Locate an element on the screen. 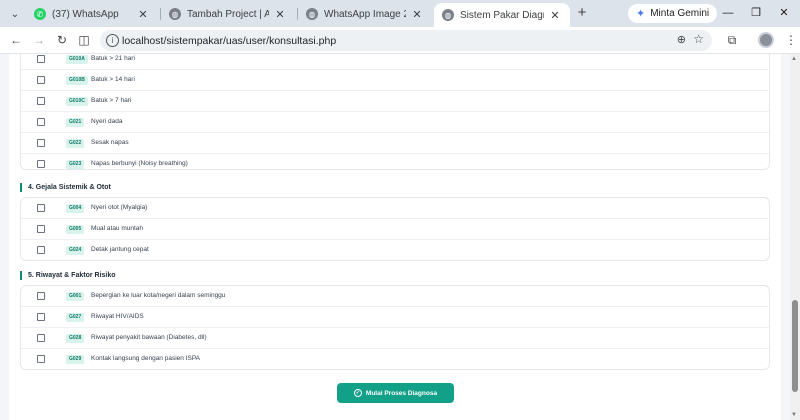  symptom-label: Batuk > 14 hari is located at coordinates (113, 79).